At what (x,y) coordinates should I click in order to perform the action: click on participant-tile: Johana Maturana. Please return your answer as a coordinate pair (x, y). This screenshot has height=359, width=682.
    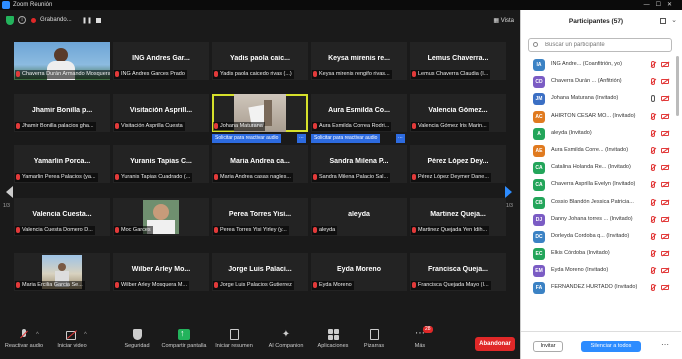
    Looking at the image, I should click on (260, 113).